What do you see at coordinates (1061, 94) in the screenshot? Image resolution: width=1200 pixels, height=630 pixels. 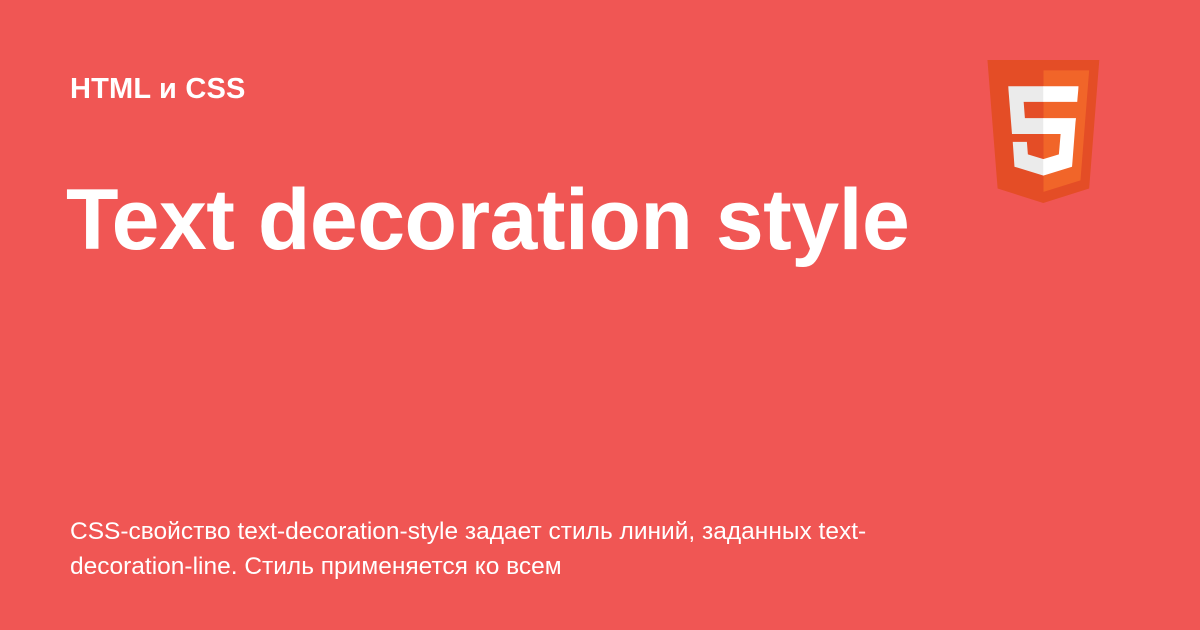 I see `html5-five-right-top` at bounding box center [1061, 94].